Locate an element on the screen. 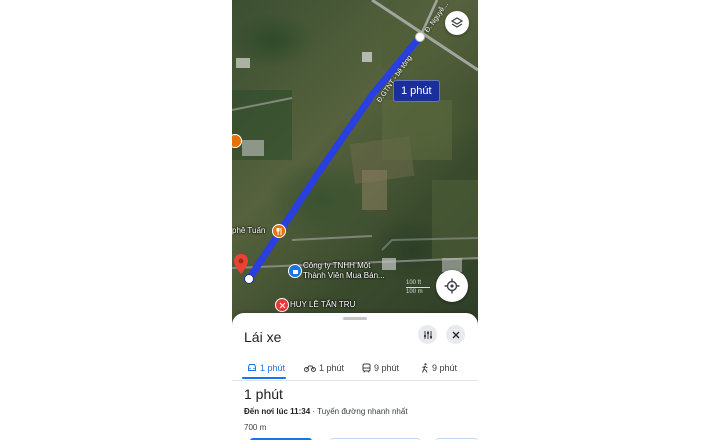 Image resolution: width=710 pixels, height=440 pixels. sheet-drag-handle is located at coordinates (355, 318).